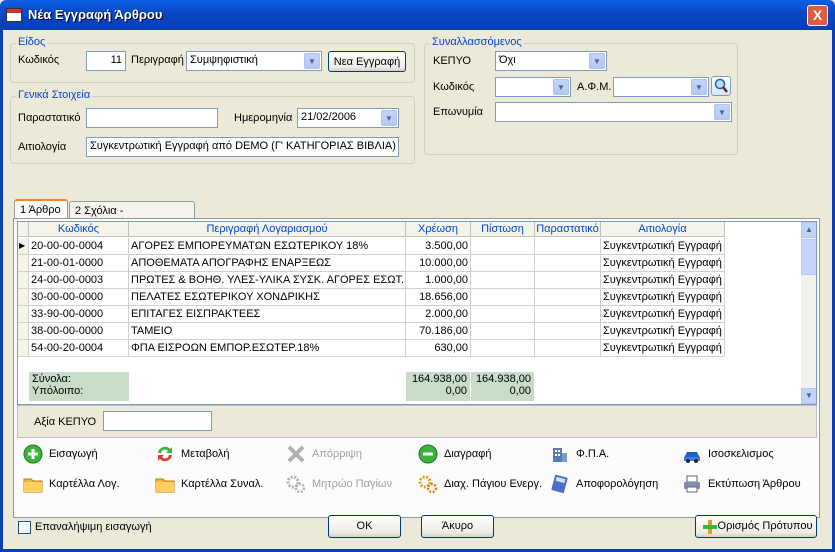  What do you see at coordinates (455, 454) in the screenshot?
I see `delete-action: Διαγραφή` at bounding box center [455, 454].